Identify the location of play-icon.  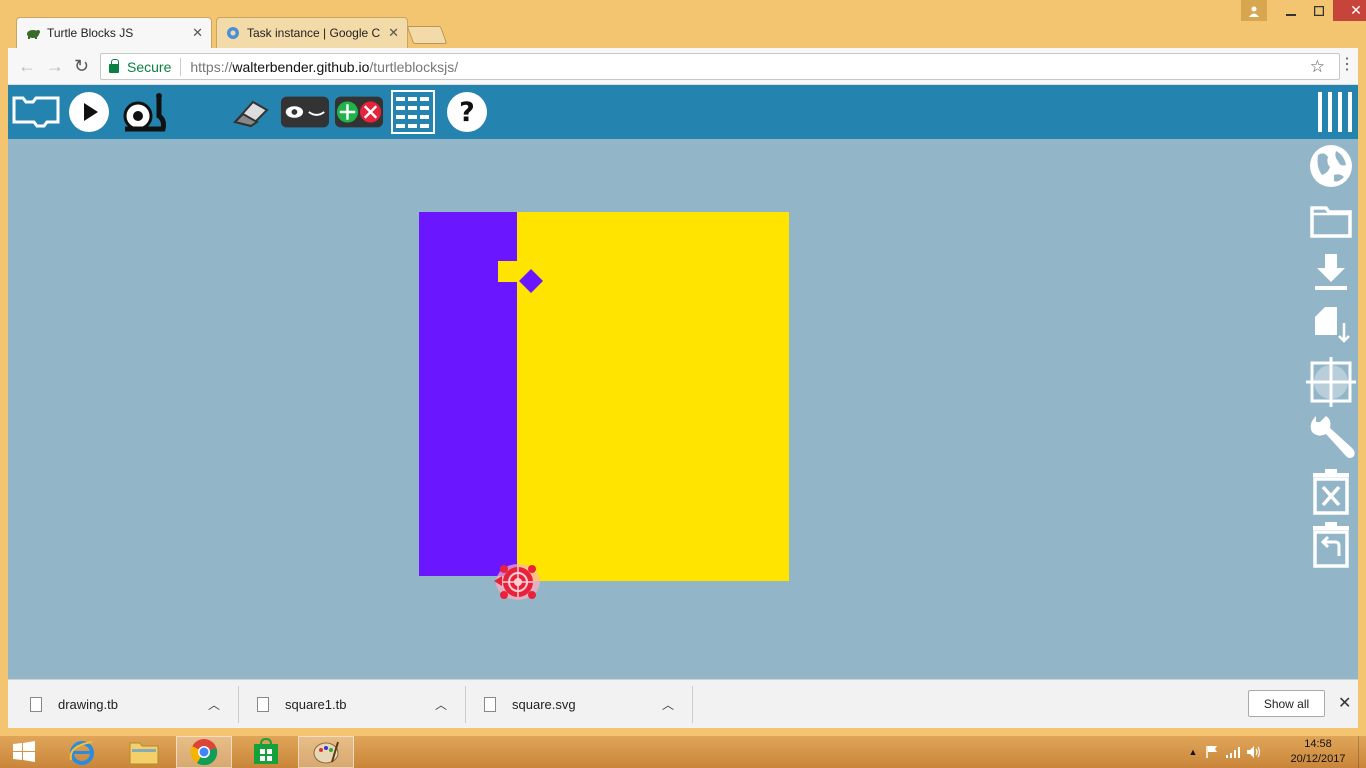
(89, 112).